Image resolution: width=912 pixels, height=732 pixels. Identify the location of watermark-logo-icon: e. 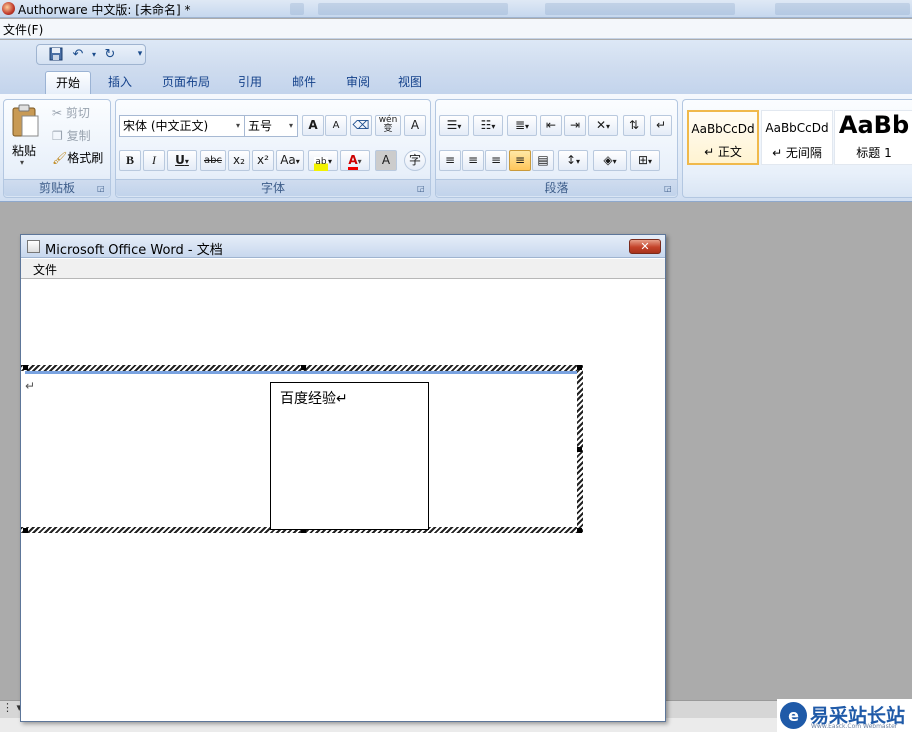
(793, 715).